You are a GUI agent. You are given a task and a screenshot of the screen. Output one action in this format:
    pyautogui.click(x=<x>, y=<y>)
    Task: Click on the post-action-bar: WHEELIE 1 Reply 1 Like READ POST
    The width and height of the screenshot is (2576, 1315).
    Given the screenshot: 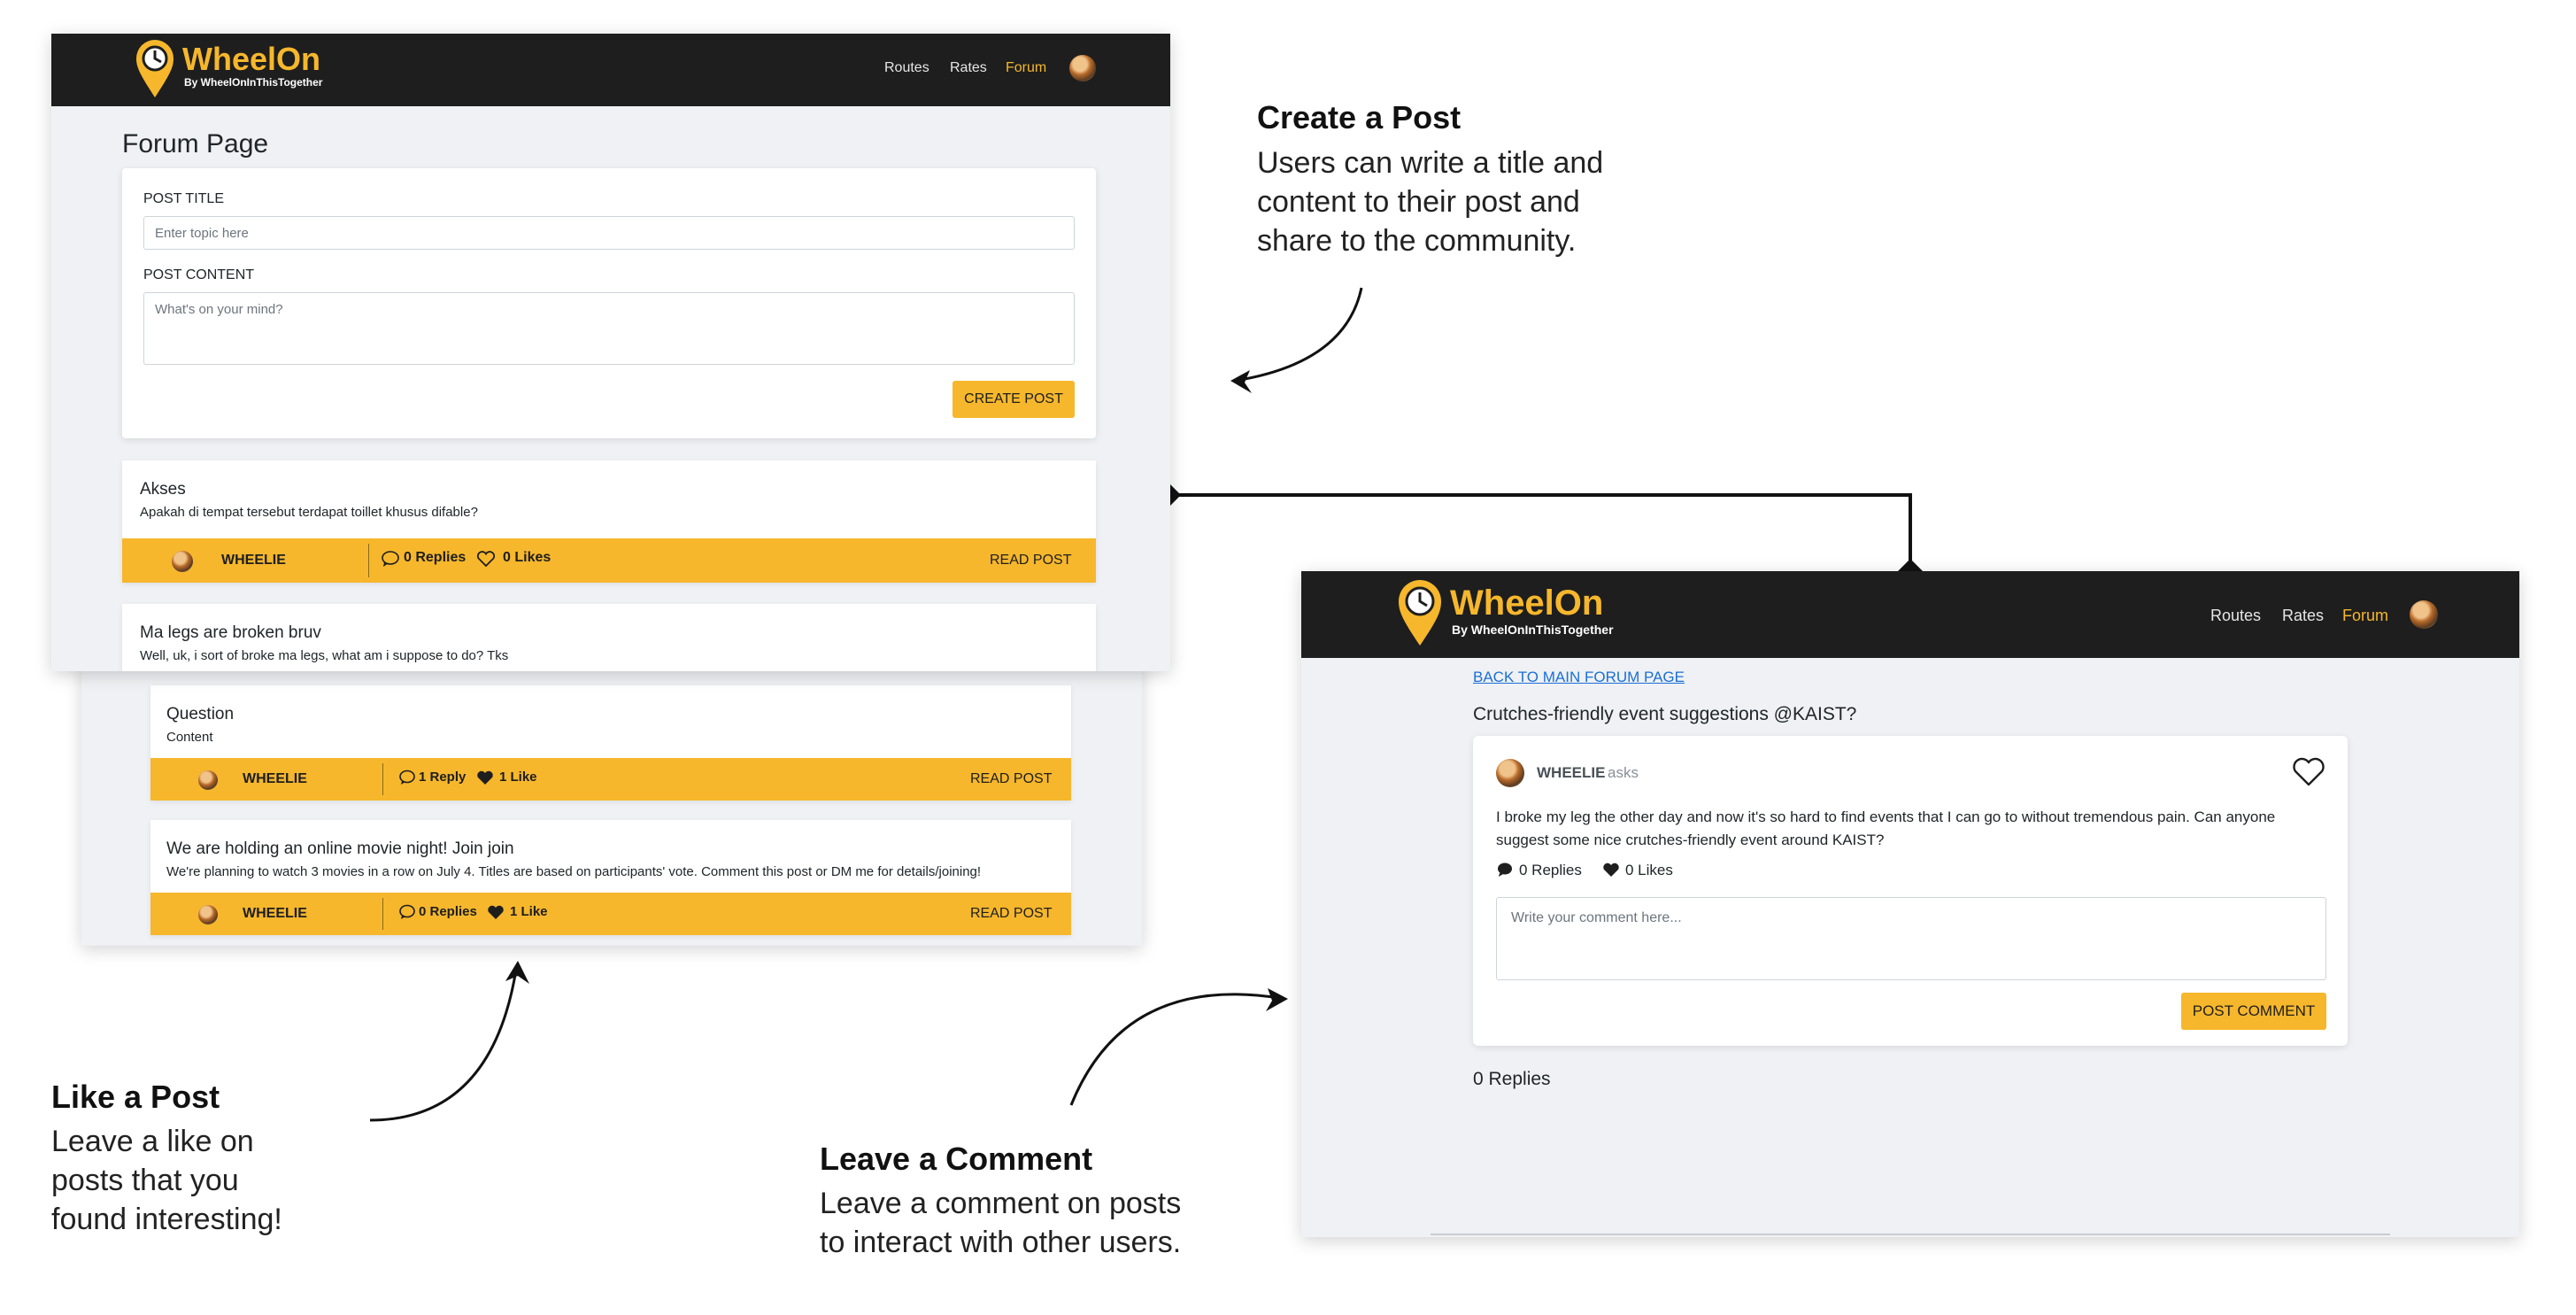 What is the action you would take?
    pyautogui.click(x=610, y=779)
    